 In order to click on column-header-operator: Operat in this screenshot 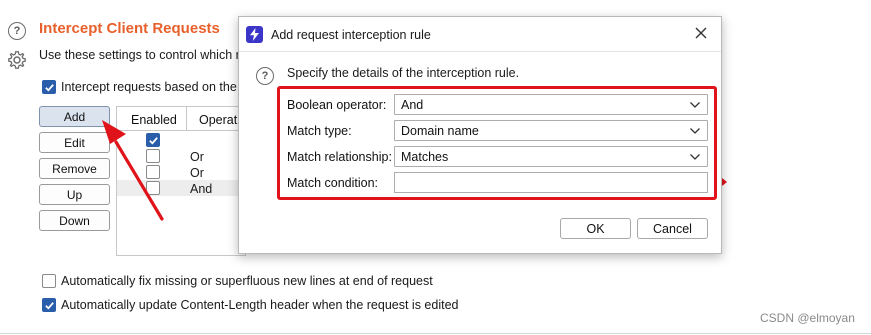, I will do `click(218, 120)`.